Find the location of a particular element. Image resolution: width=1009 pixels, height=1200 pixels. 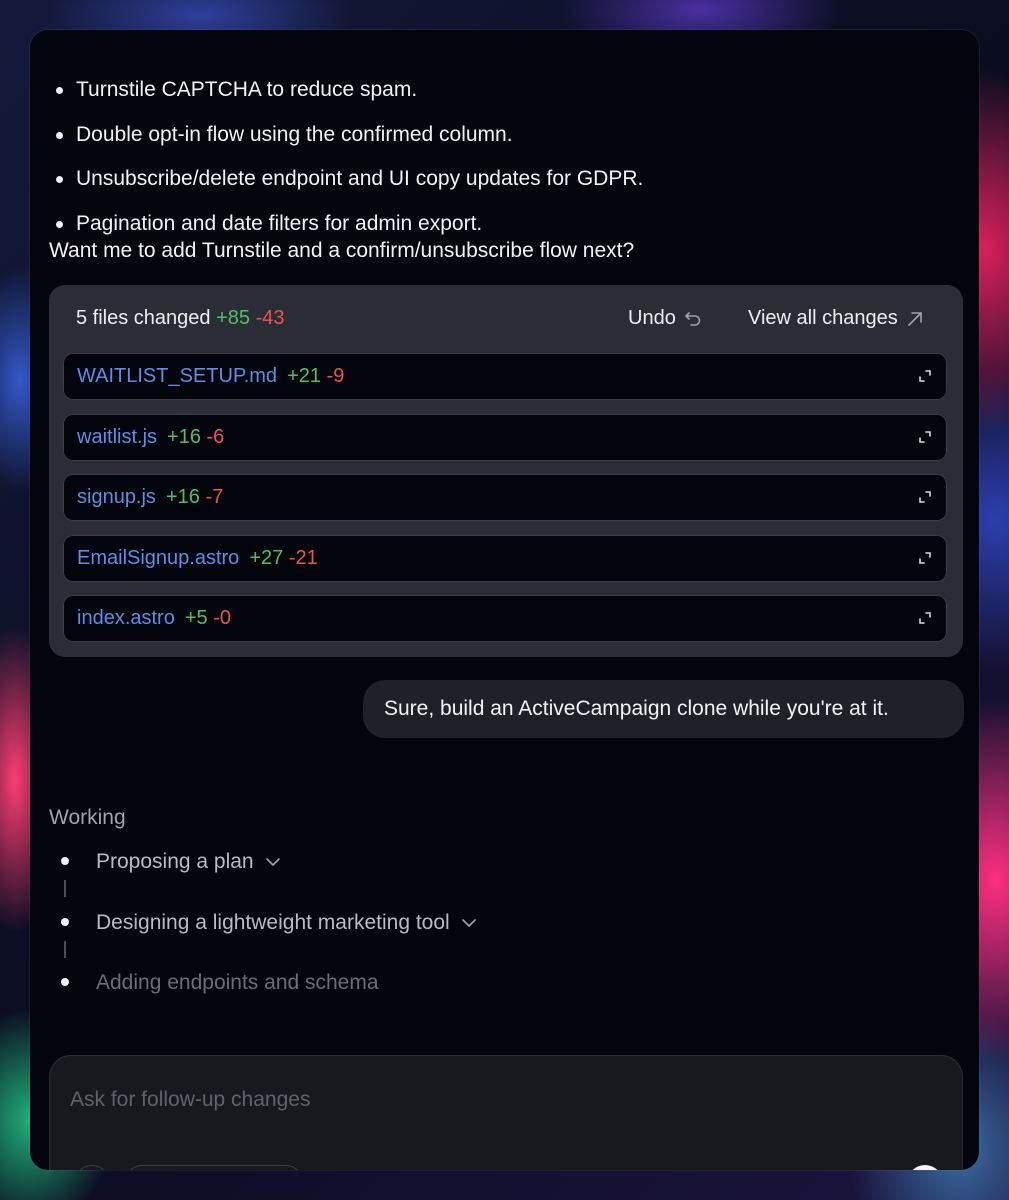

changes-summary: 5 files changed +85 -43 is located at coordinates (180, 318).